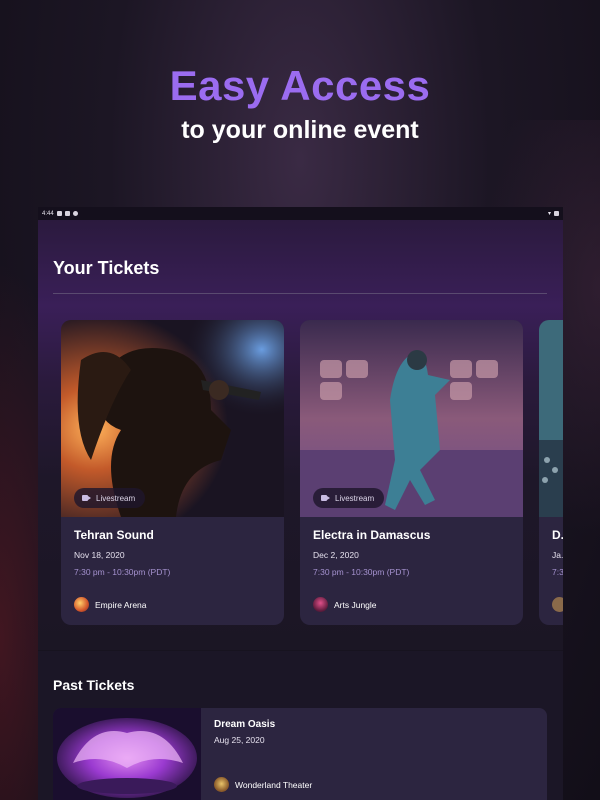  I want to click on event-date: Nov 18, 2020, so click(99, 555).